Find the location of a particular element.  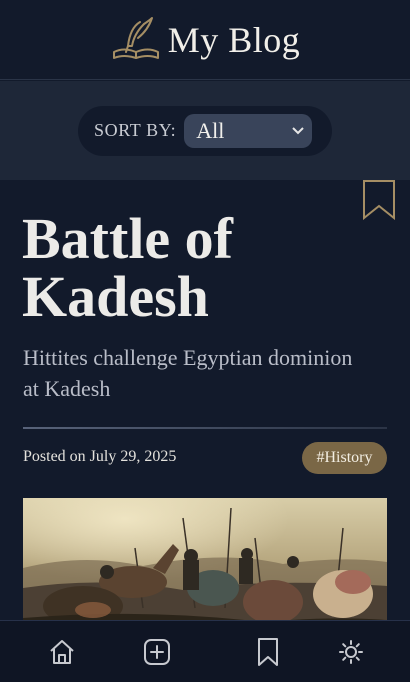

app-title: My Blog is located at coordinates (234, 39).